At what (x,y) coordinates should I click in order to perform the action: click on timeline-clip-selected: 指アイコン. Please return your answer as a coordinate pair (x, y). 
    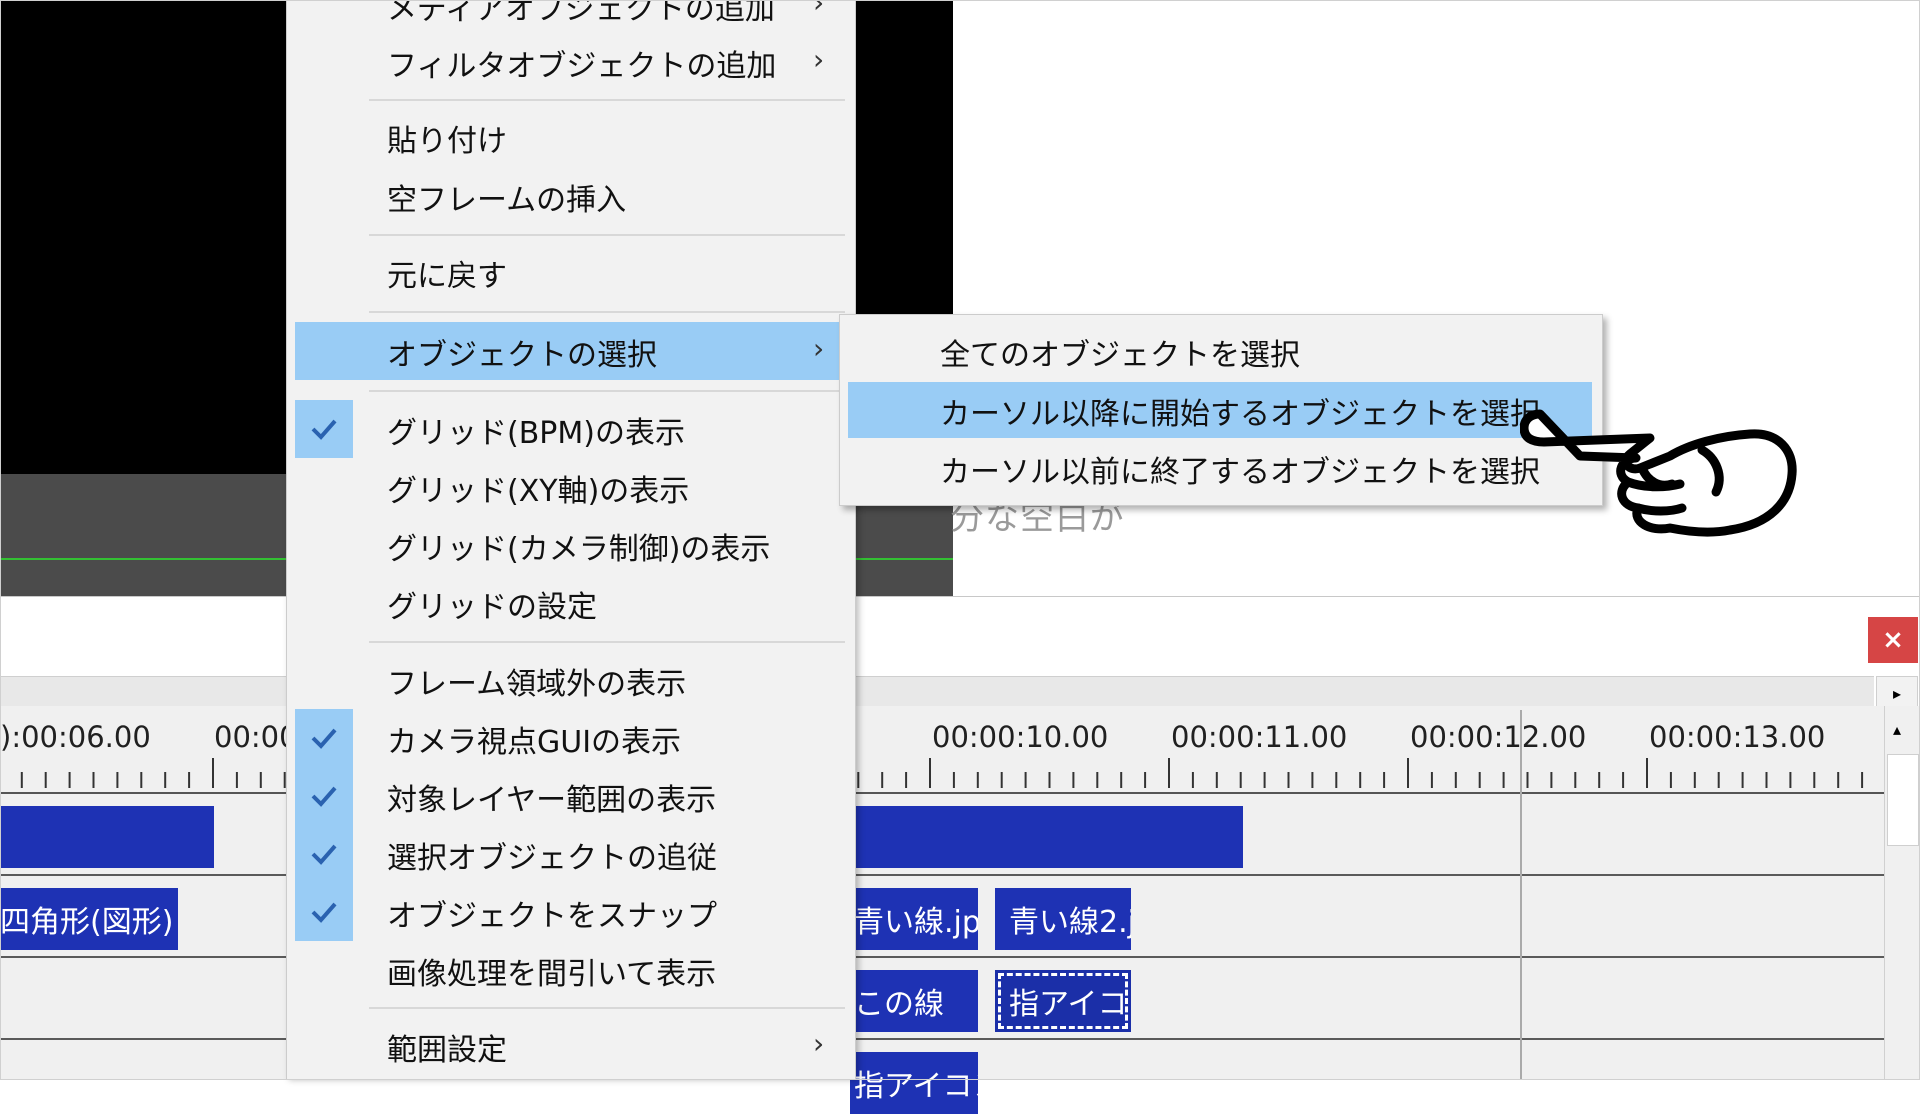
    Looking at the image, I should click on (1063, 1001).